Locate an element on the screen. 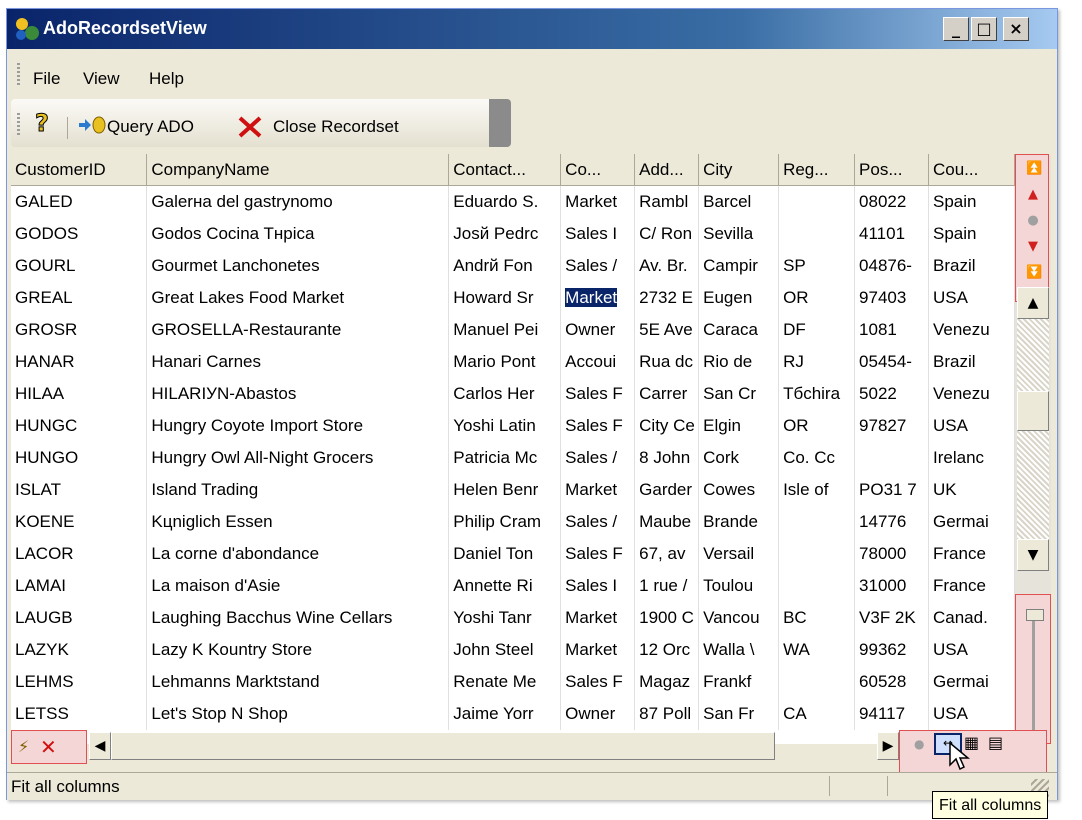  table-cell: HILARIУN-Abastos is located at coordinates (298, 394).